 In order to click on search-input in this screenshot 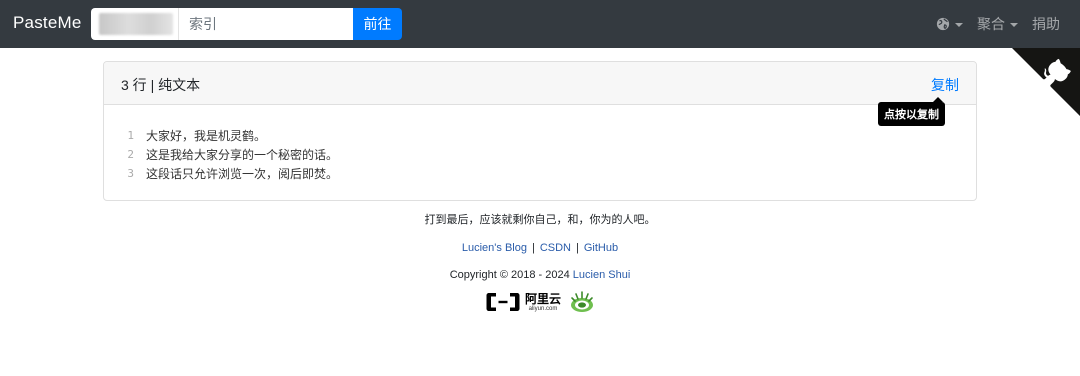, I will do `click(266, 24)`.